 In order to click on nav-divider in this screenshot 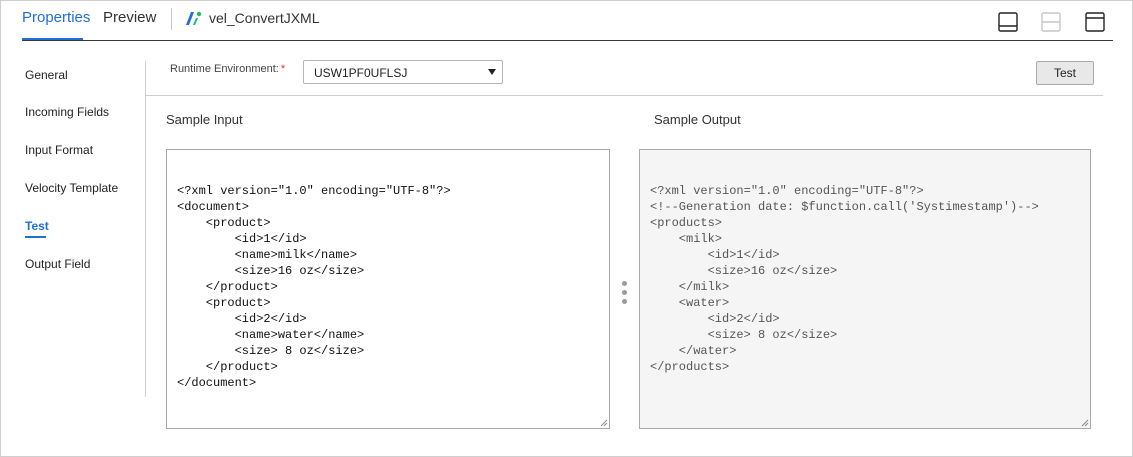, I will do `click(145, 229)`.